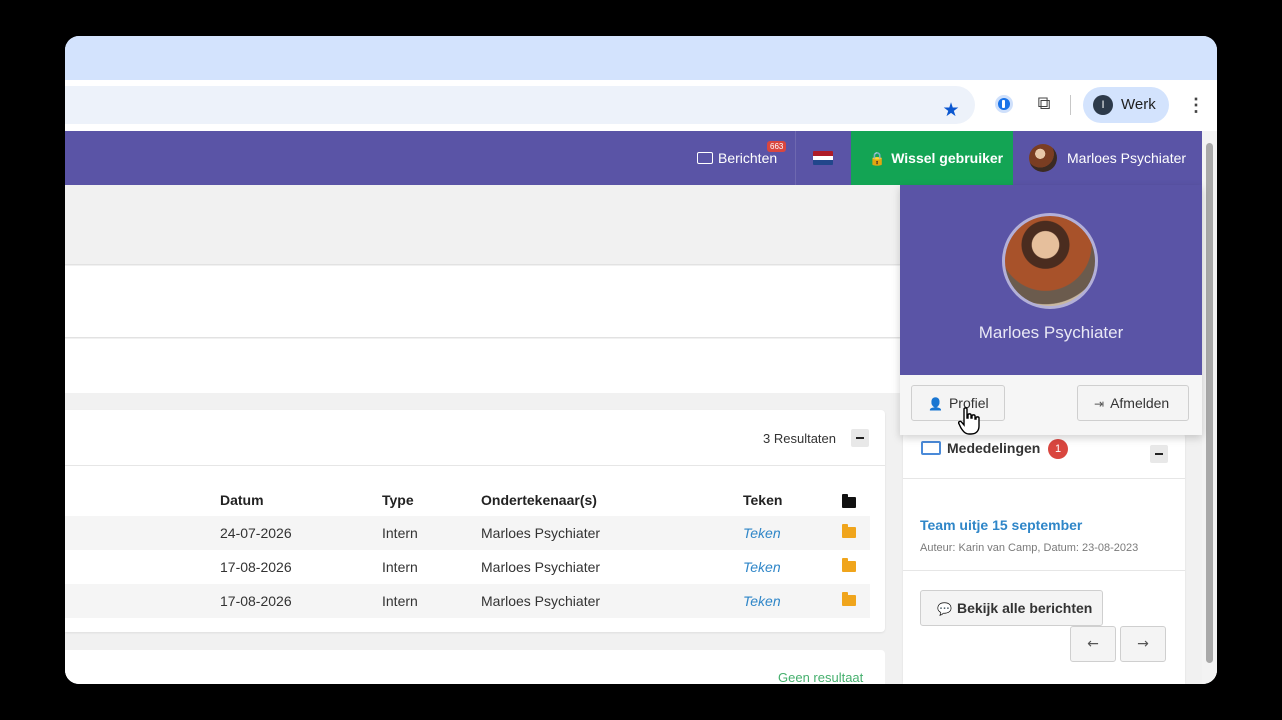 The height and width of the screenshot is (720, 1282). What do you see at coordinates (482, 302) in the screenshot?
I see `content-panel` at bounding box center [482, 302].